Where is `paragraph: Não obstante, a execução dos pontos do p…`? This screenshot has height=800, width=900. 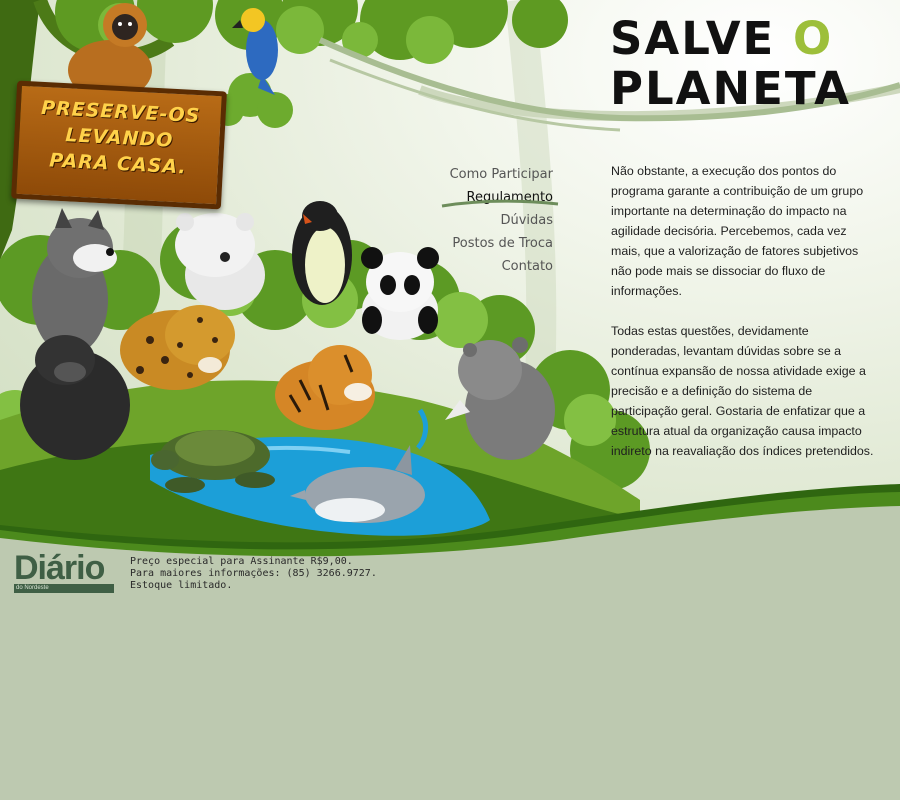
paragraph: Não obstante, a execução dos pontos do p… is located at coordinates (737, 231).